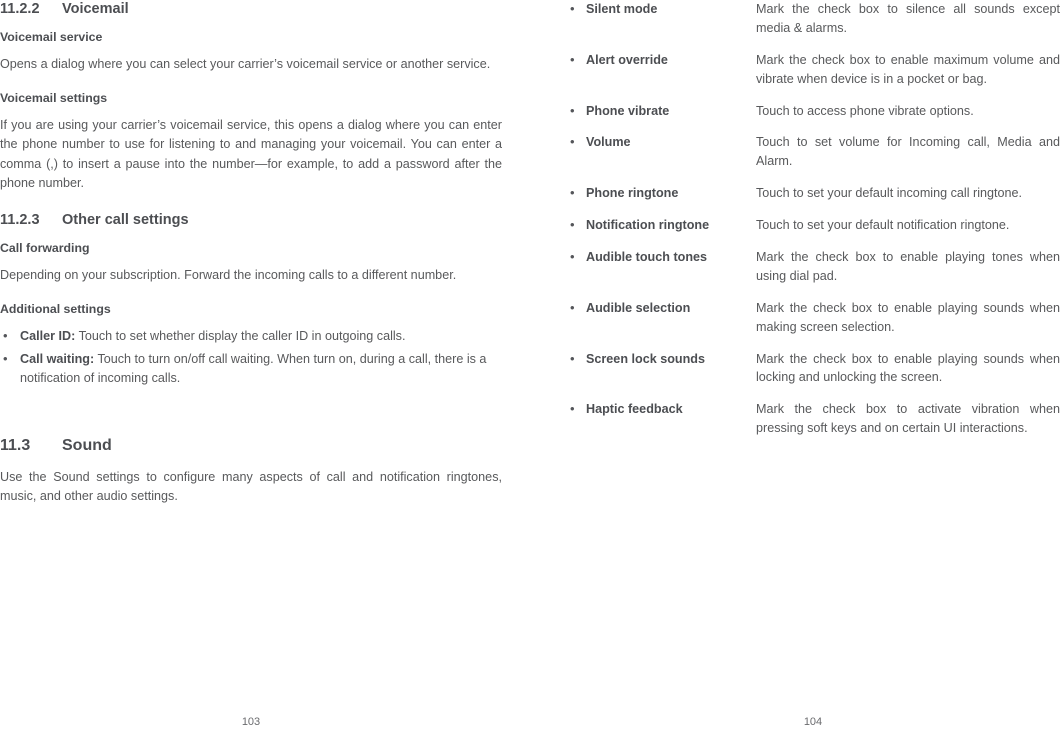 The image size is (1060, 731). Describe the element at coordinates (659, 76) in the screenshot. I see `setting-term: Alert override` at that location.